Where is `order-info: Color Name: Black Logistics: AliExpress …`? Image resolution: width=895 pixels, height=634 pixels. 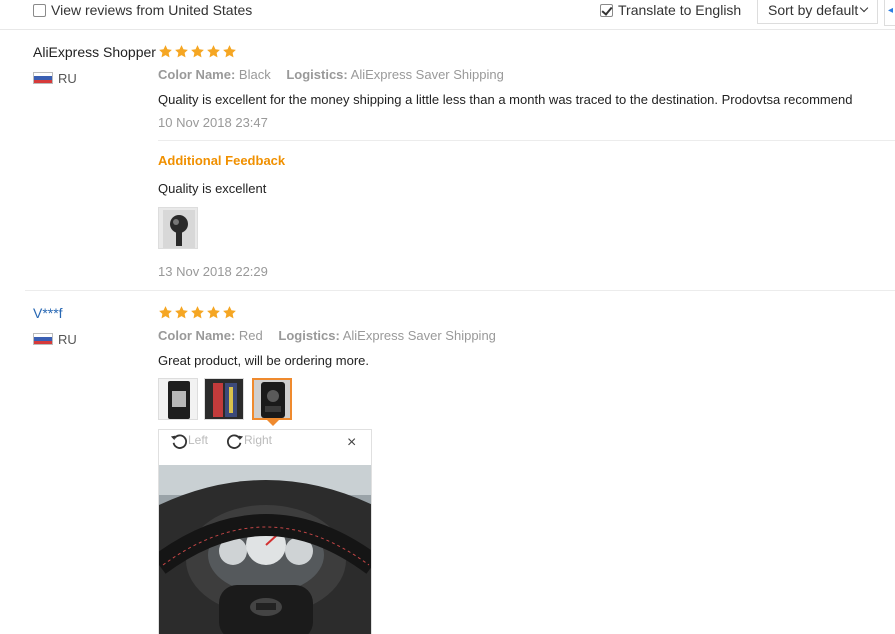 order-info: Color Name: Black Logistics: AliExpress … is located at coordinates (331, 74).